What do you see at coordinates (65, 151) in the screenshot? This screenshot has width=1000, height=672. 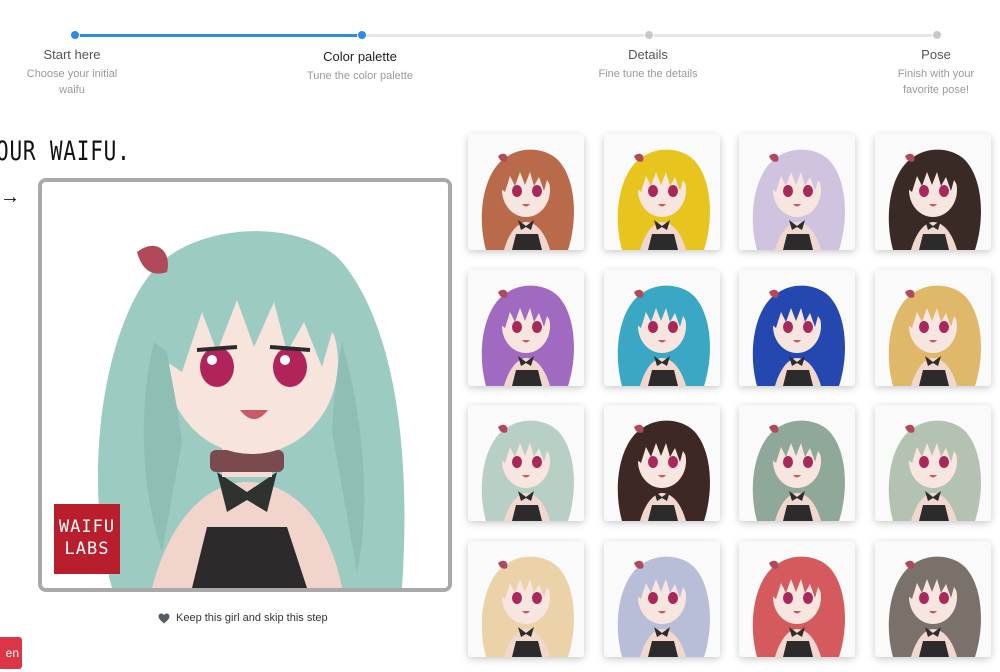 I see `page-heading: OUR WAIFU.` at bounding box center [65, 151].